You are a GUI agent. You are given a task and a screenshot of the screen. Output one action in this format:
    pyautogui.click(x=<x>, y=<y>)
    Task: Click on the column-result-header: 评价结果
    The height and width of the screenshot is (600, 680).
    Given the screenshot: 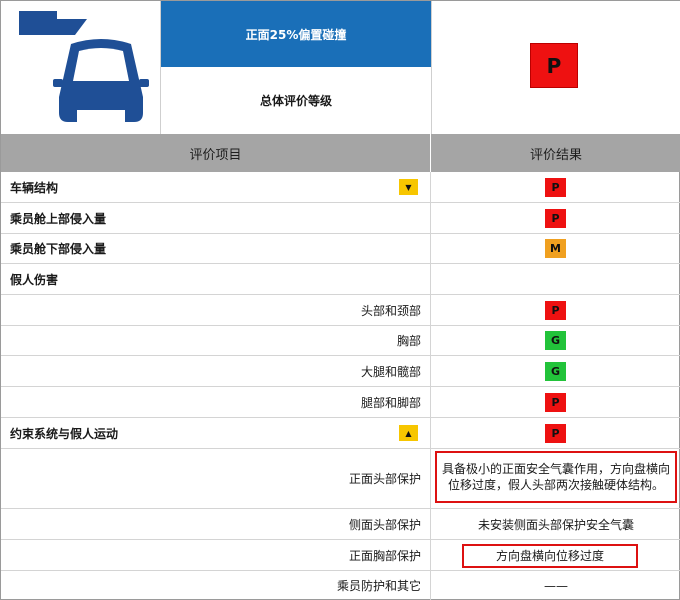 What is the action you would take?
    pyautogui.click(x=555, y=155)
    